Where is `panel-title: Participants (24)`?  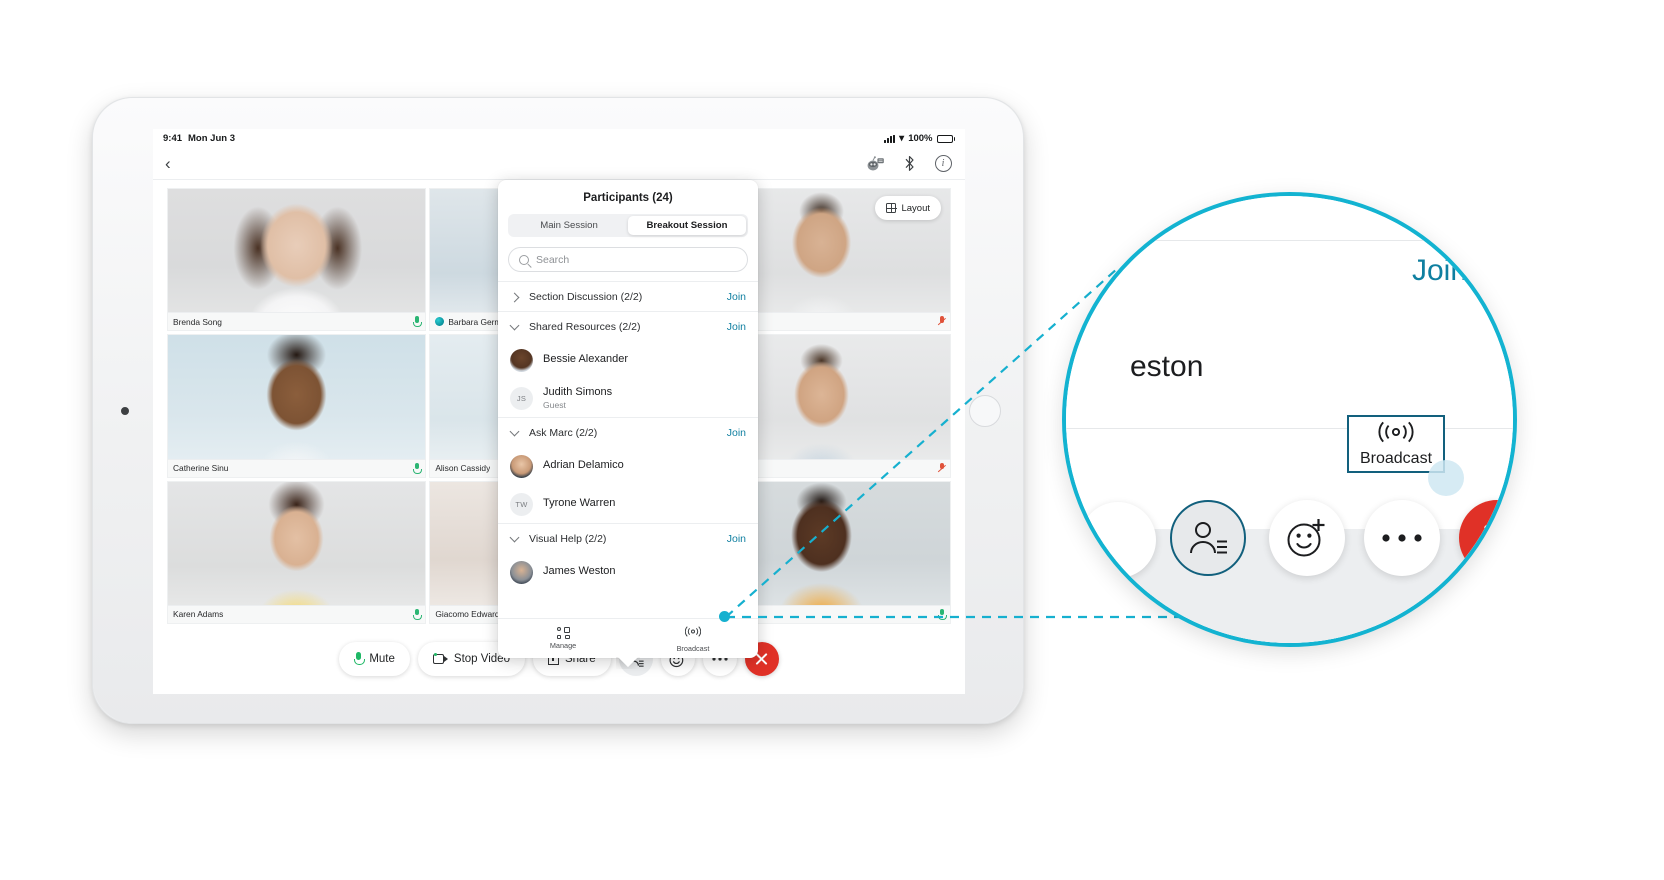 panel-title: Participants (24) is located at coordinates (628, 198).